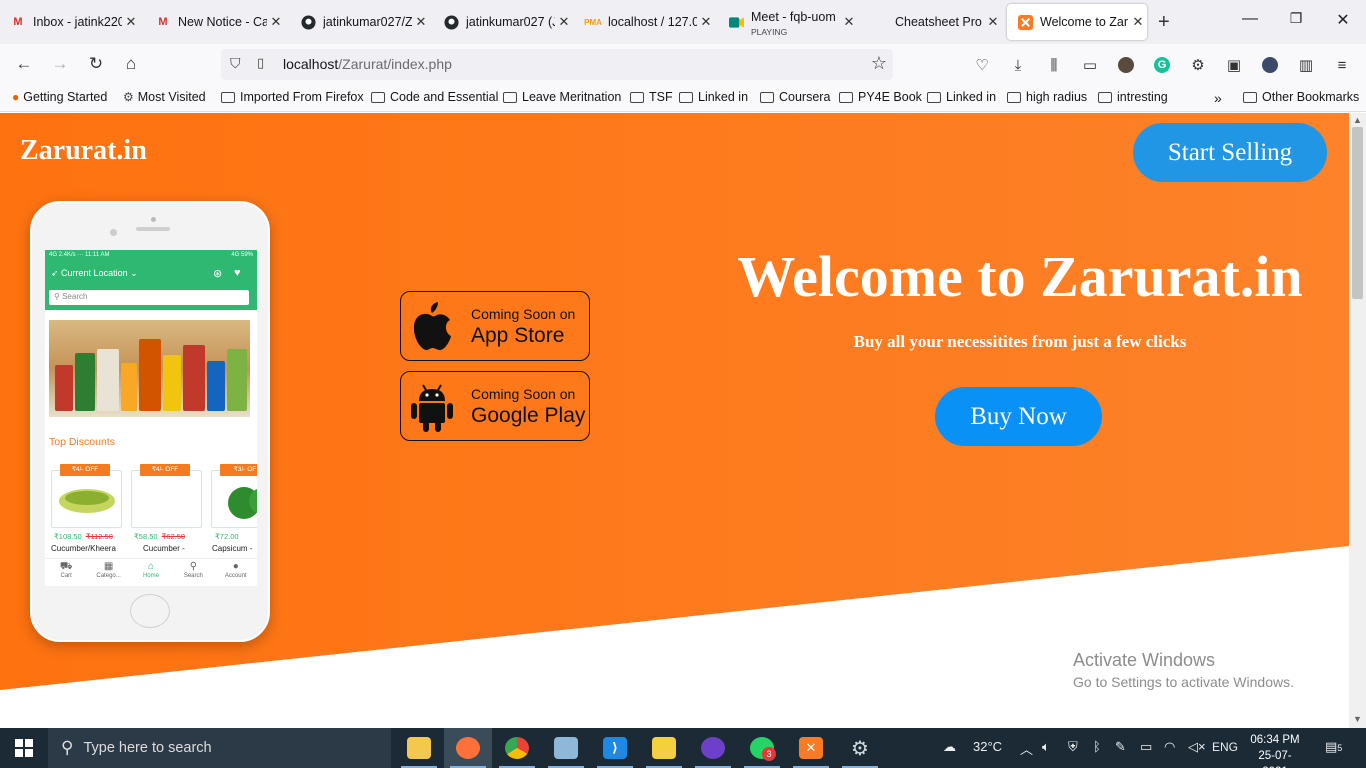 This screenshot has width=1366, height=768. Describe the element at coordinates (1018, 65) in the screenshot. I see `download-icon: ⤓` at that location.